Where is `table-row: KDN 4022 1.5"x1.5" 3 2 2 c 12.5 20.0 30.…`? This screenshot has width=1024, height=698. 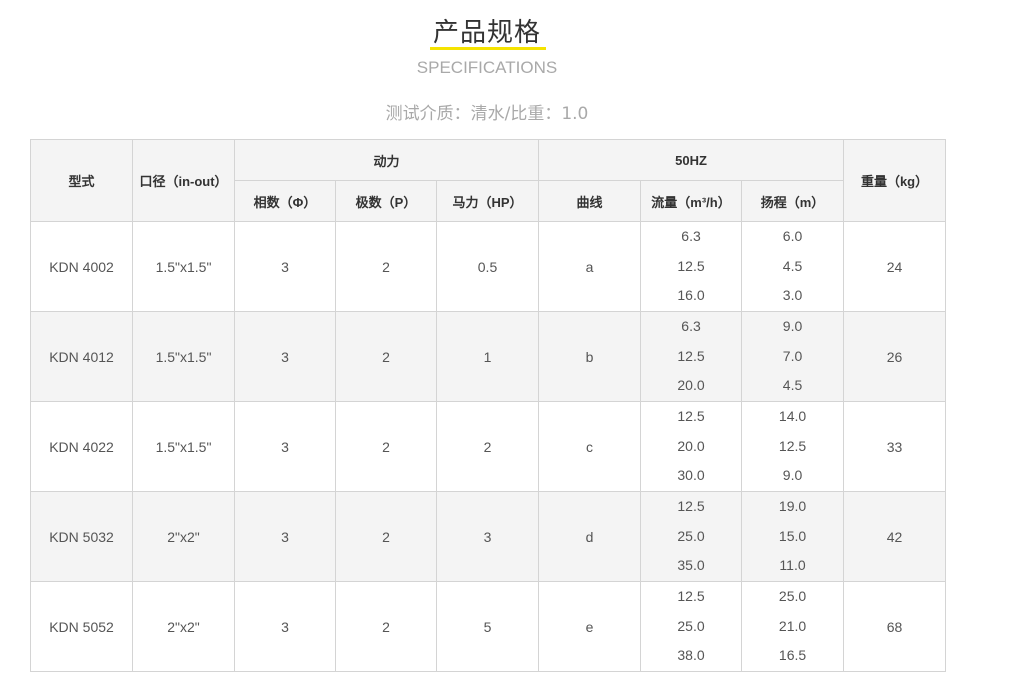
table-row: KDN 4022 1.5"x1.5" 3 2 2 c 12.5 20.0 30.… is located at coordinates (488, 446).